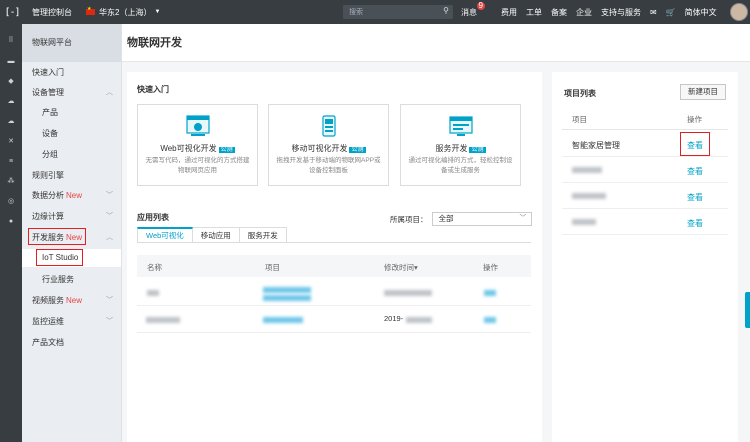 This screenshot has height=442, width=750. What do you see at coordinates (11, 61) in the screenshot?
I see `server-icon: ▬` at bounding box center [11, 61].